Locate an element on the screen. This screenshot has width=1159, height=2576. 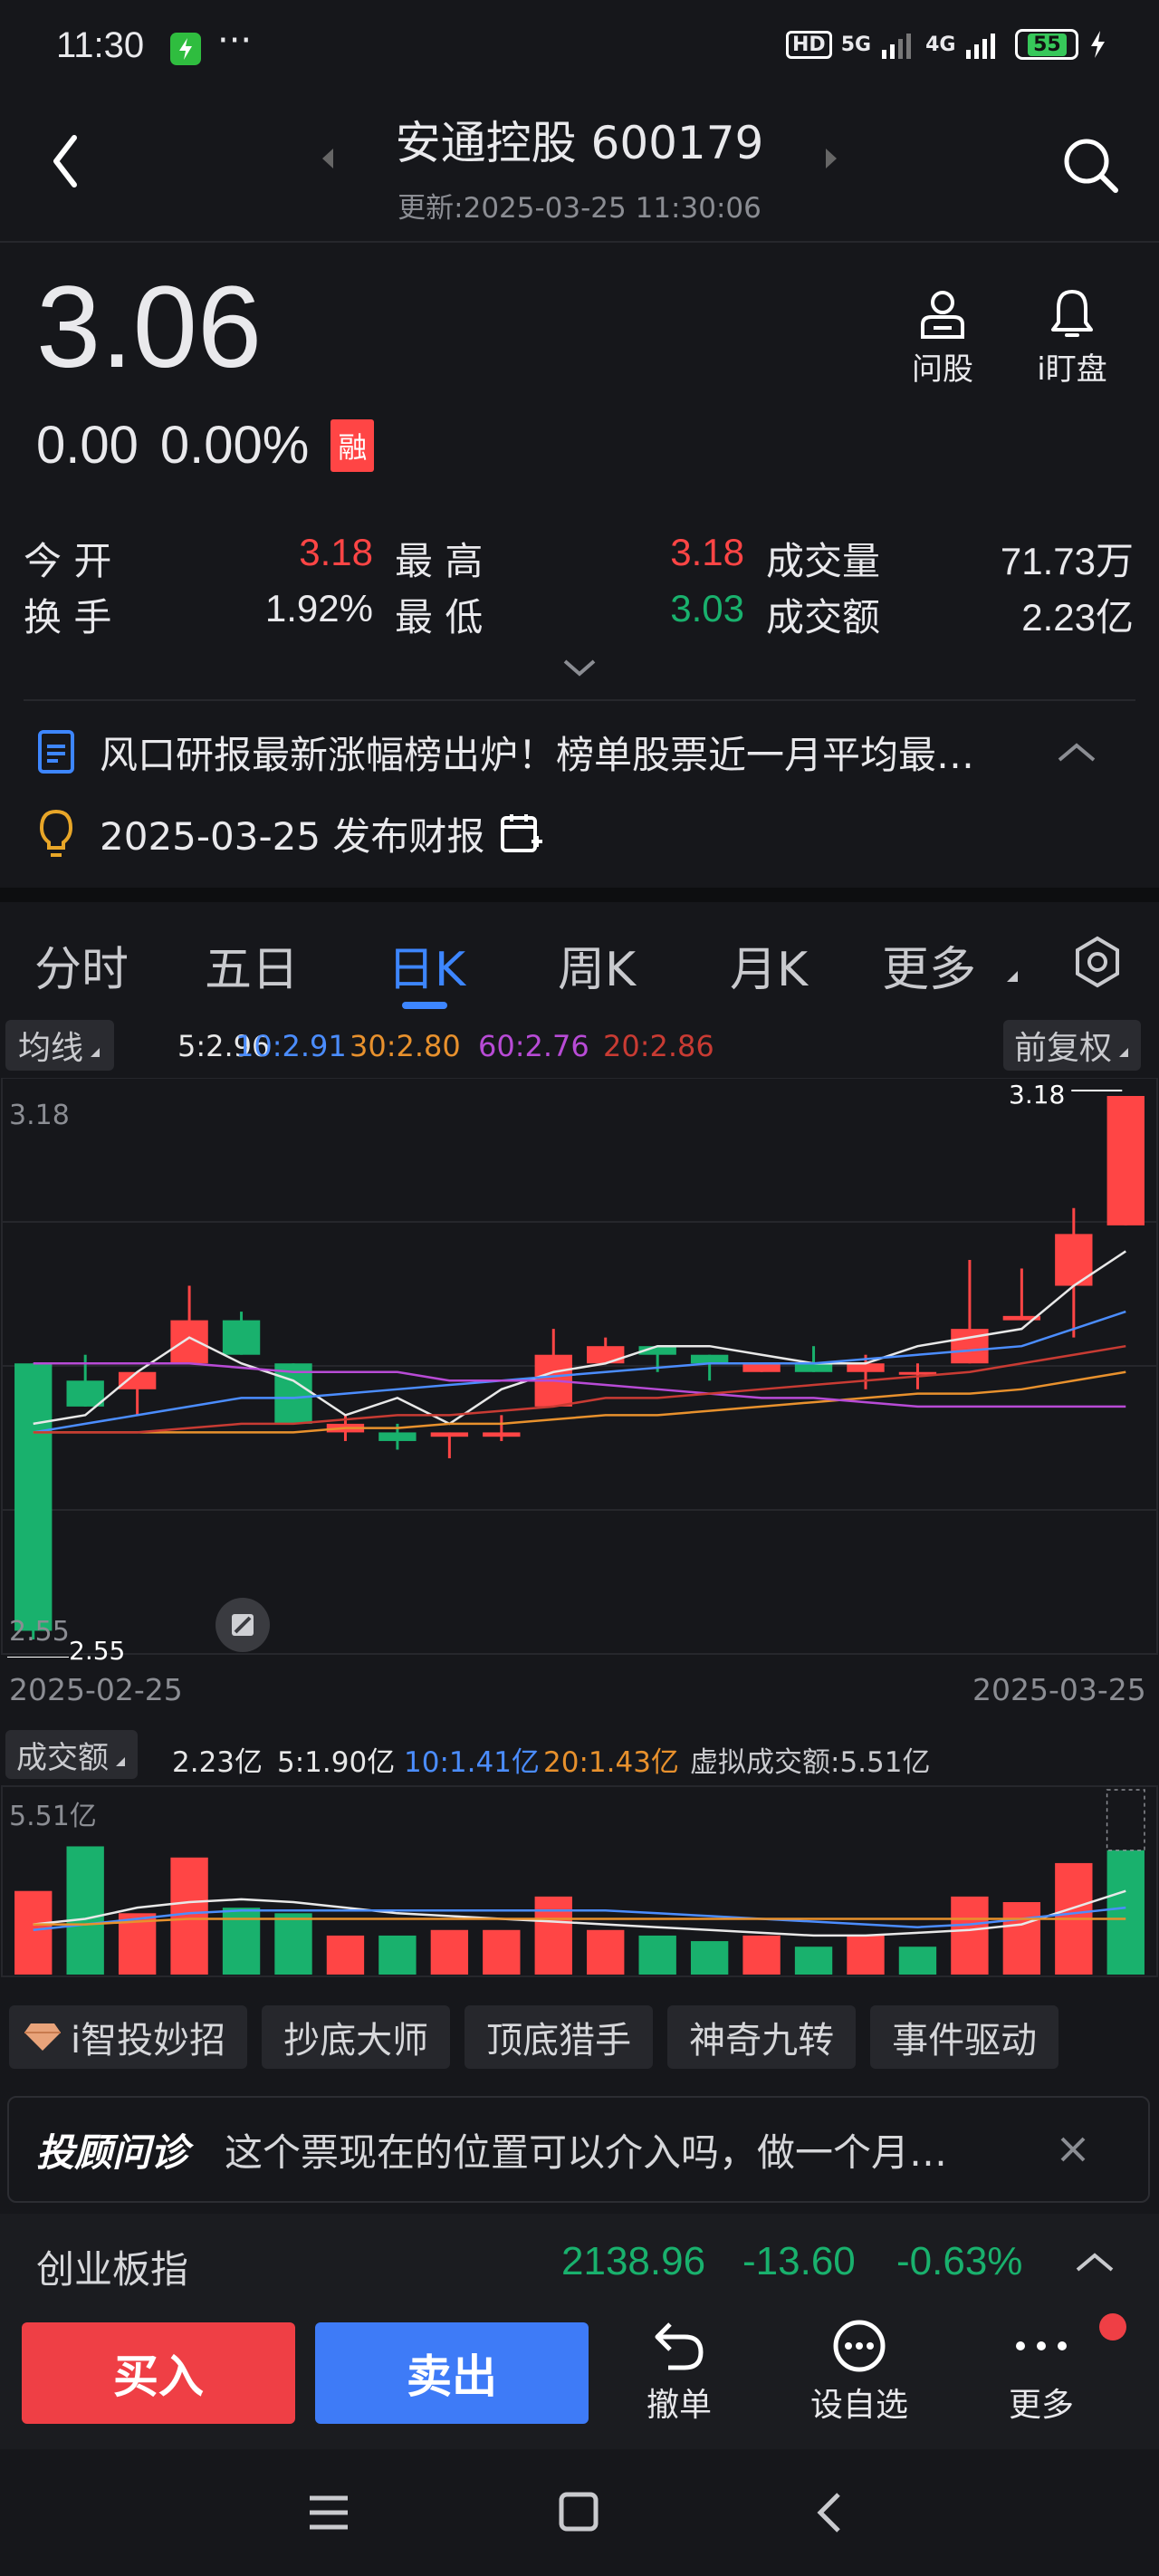
more-actions-label: 更多 is located at coordinates (1041, 2405).